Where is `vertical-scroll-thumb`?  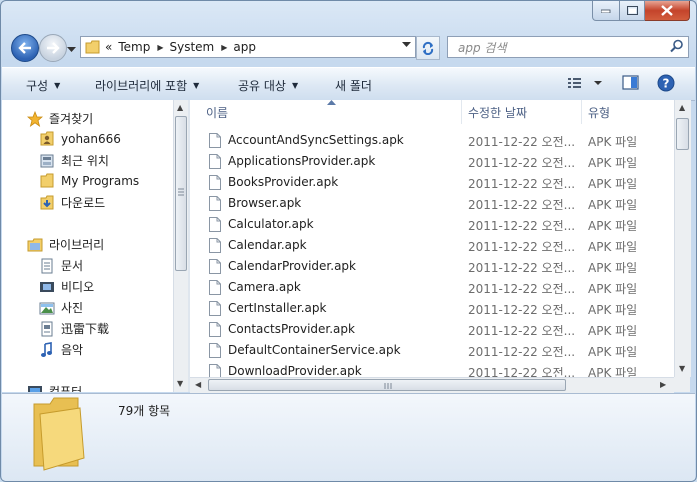
vertical-scroll-thumb is located at coordinates (682, 134).